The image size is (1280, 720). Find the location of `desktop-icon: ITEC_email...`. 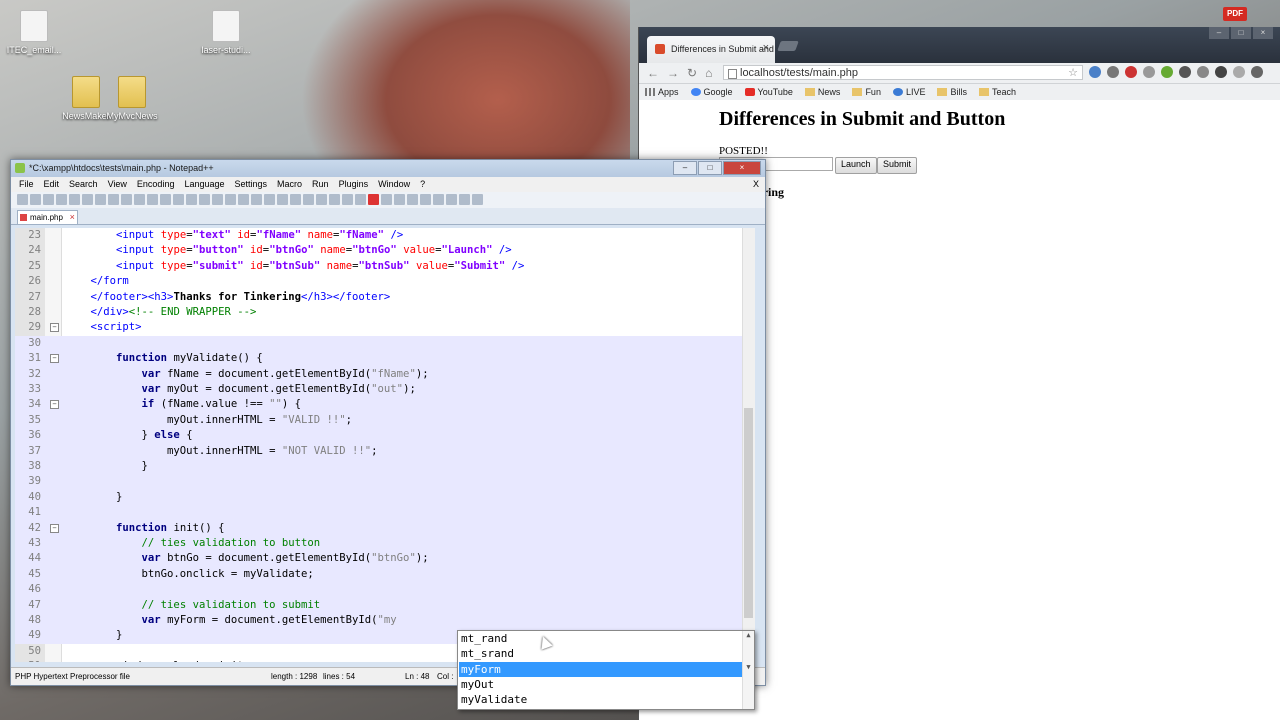

desktop-icon: ITEC_email... is located at coordinates (34, 32).